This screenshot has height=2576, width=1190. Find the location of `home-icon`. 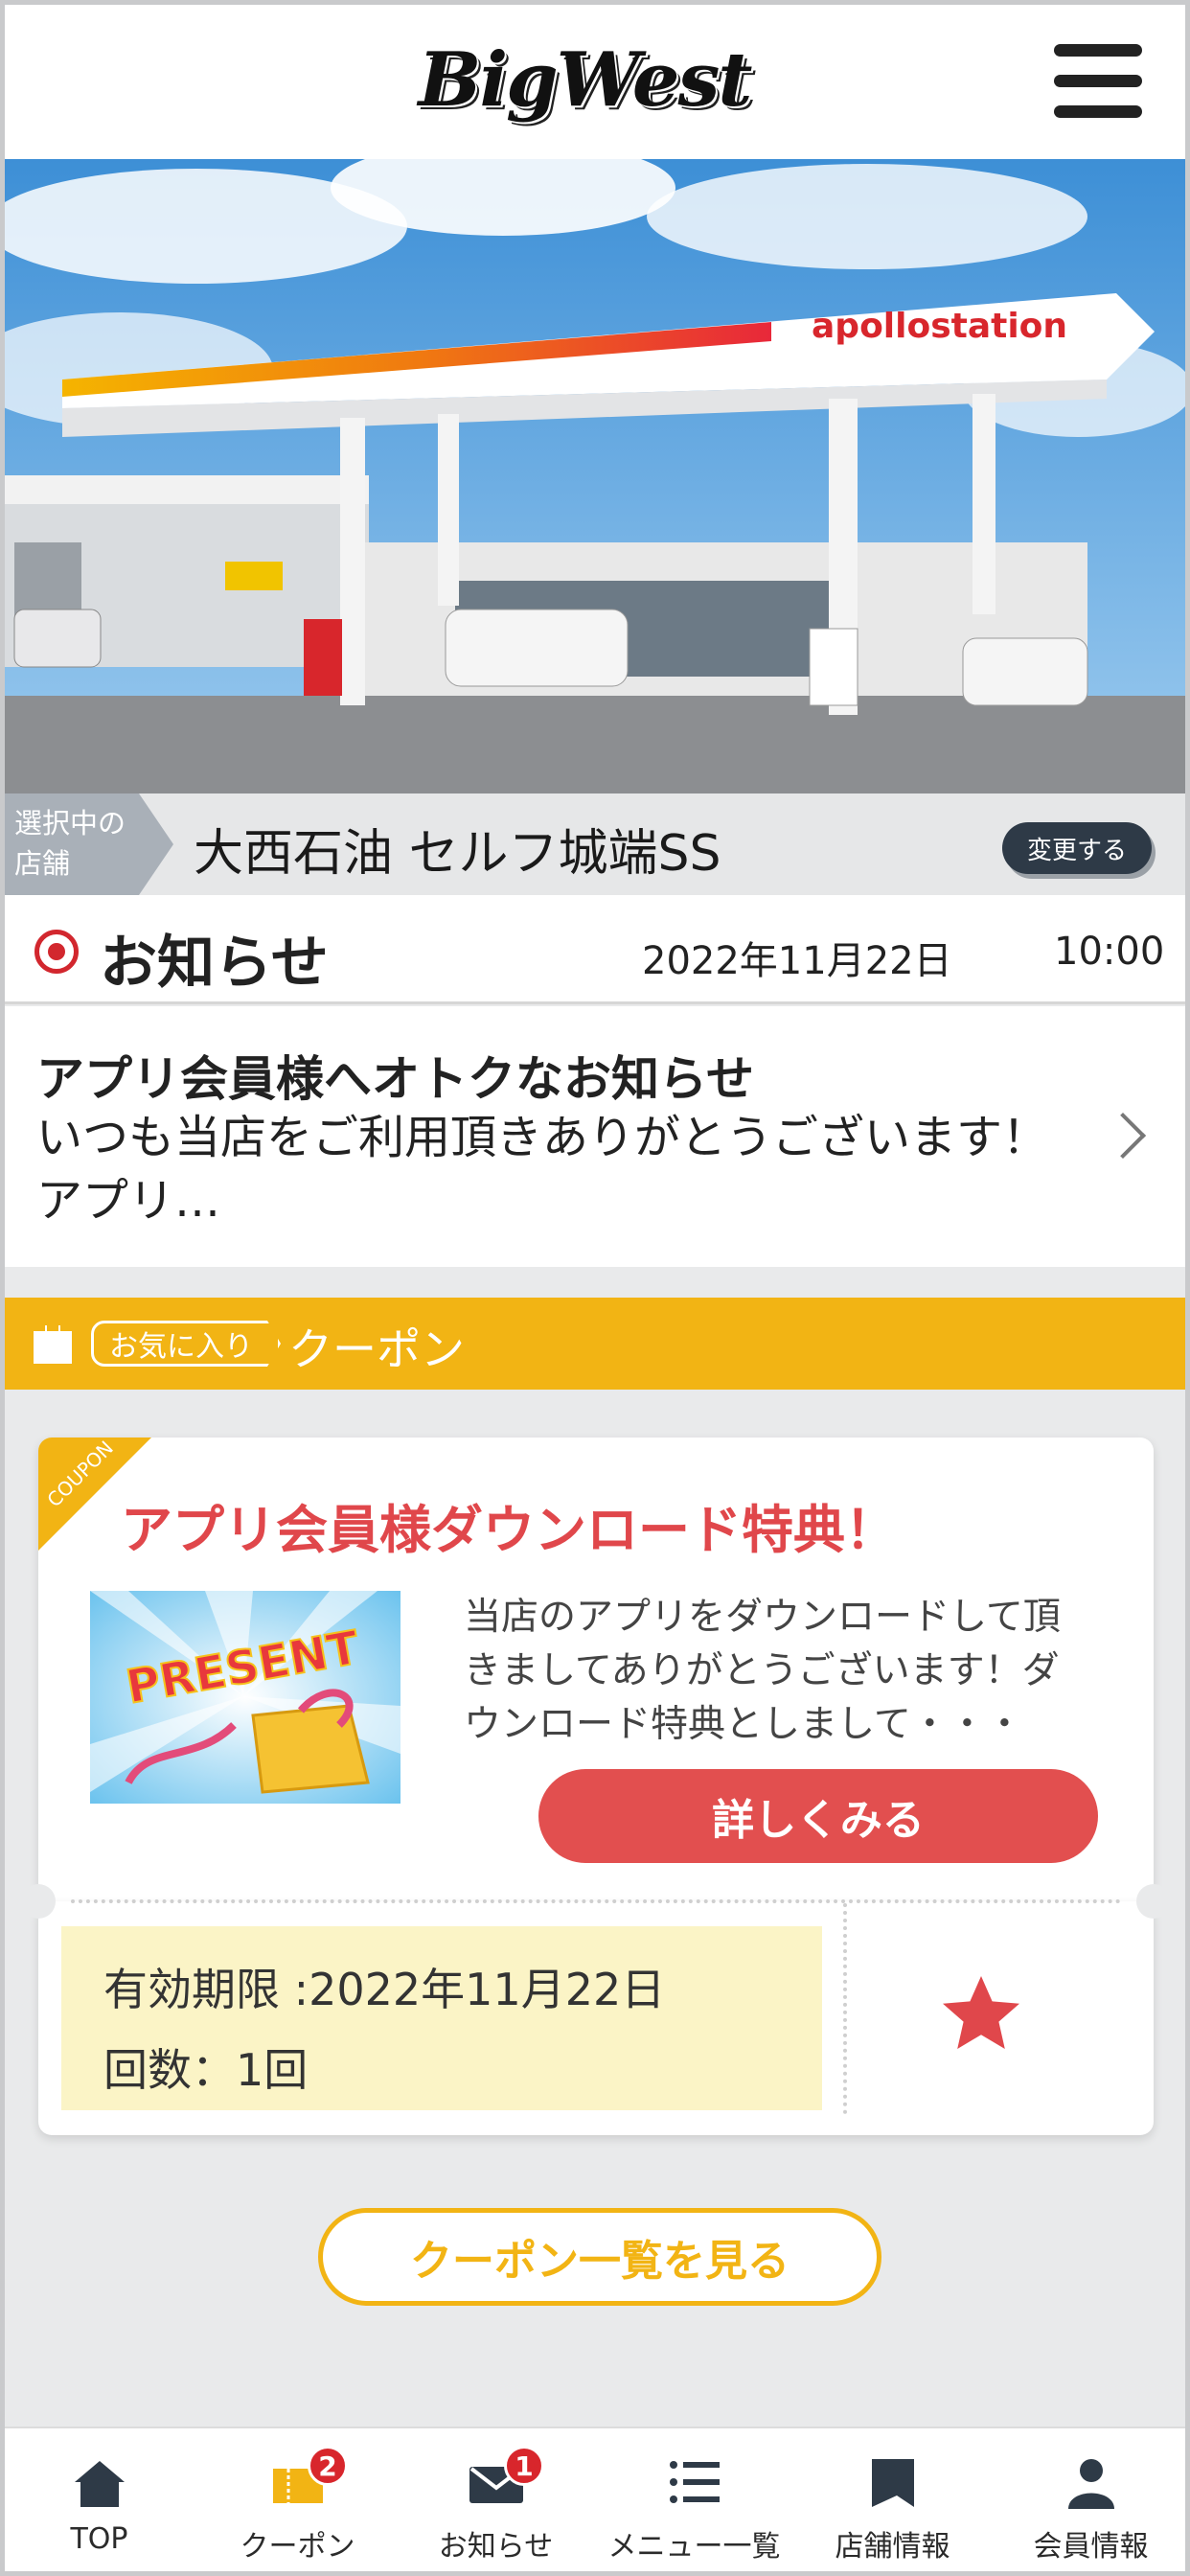

home-icon is located at coordinates (99, 2484).